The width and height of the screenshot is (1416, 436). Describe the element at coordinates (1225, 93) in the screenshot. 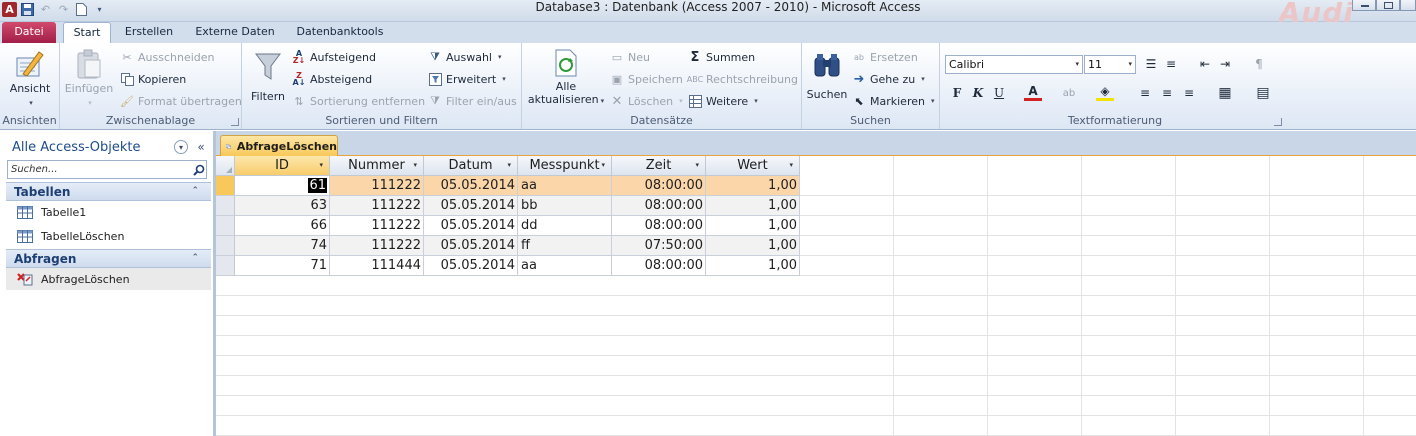

I see `gridlines-icon: ▦` at that location.